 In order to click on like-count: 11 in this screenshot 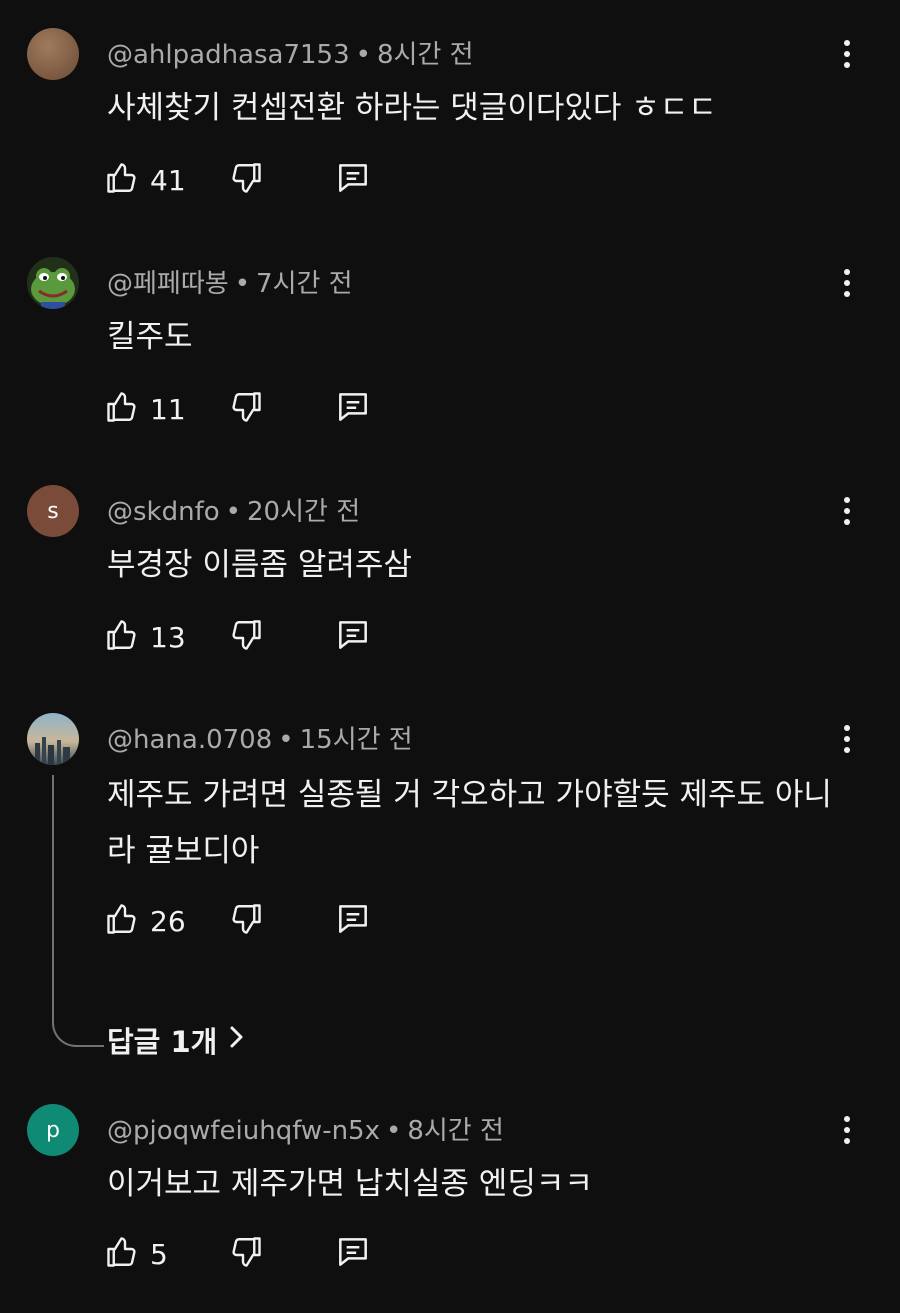, I will do `click(168, 409)`.